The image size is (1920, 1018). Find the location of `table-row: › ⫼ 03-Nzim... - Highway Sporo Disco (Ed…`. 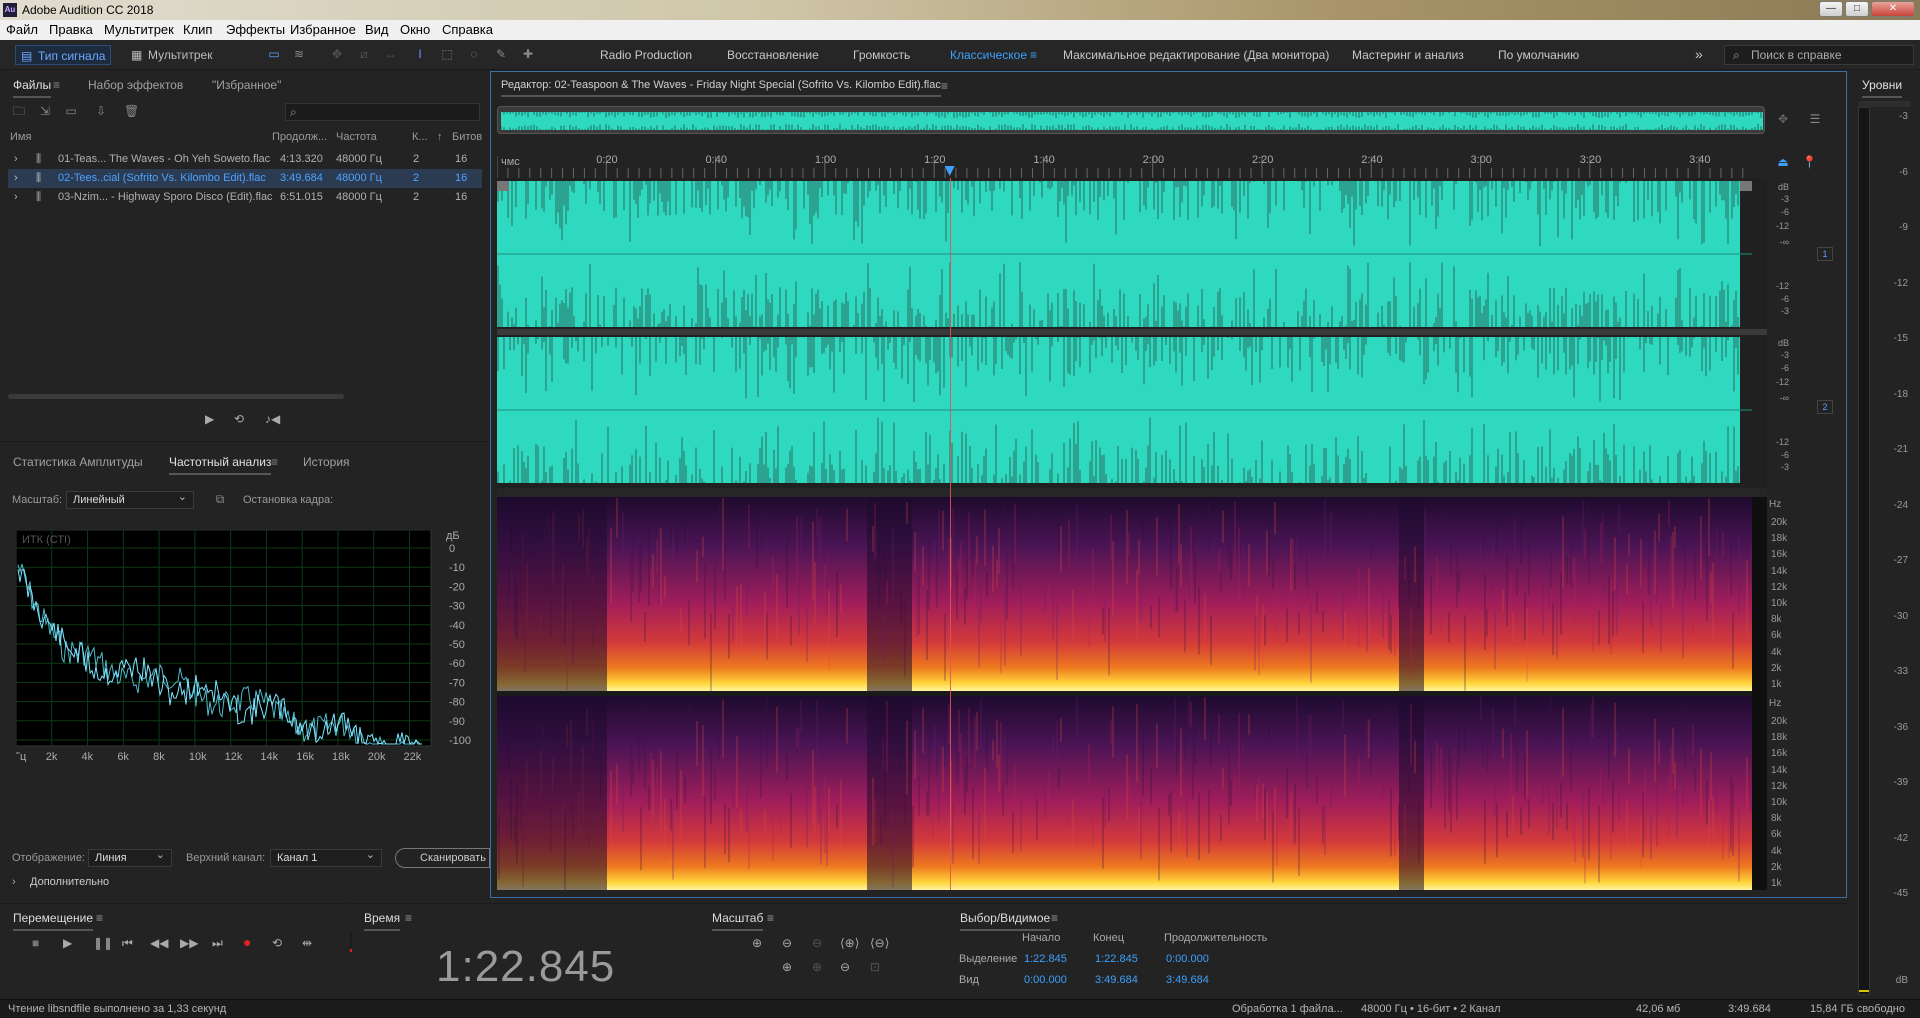

table-row: › ⫼ 03-Nzim... - Highway Sporo Disco (Ed… is located at coordinates (245, 197).